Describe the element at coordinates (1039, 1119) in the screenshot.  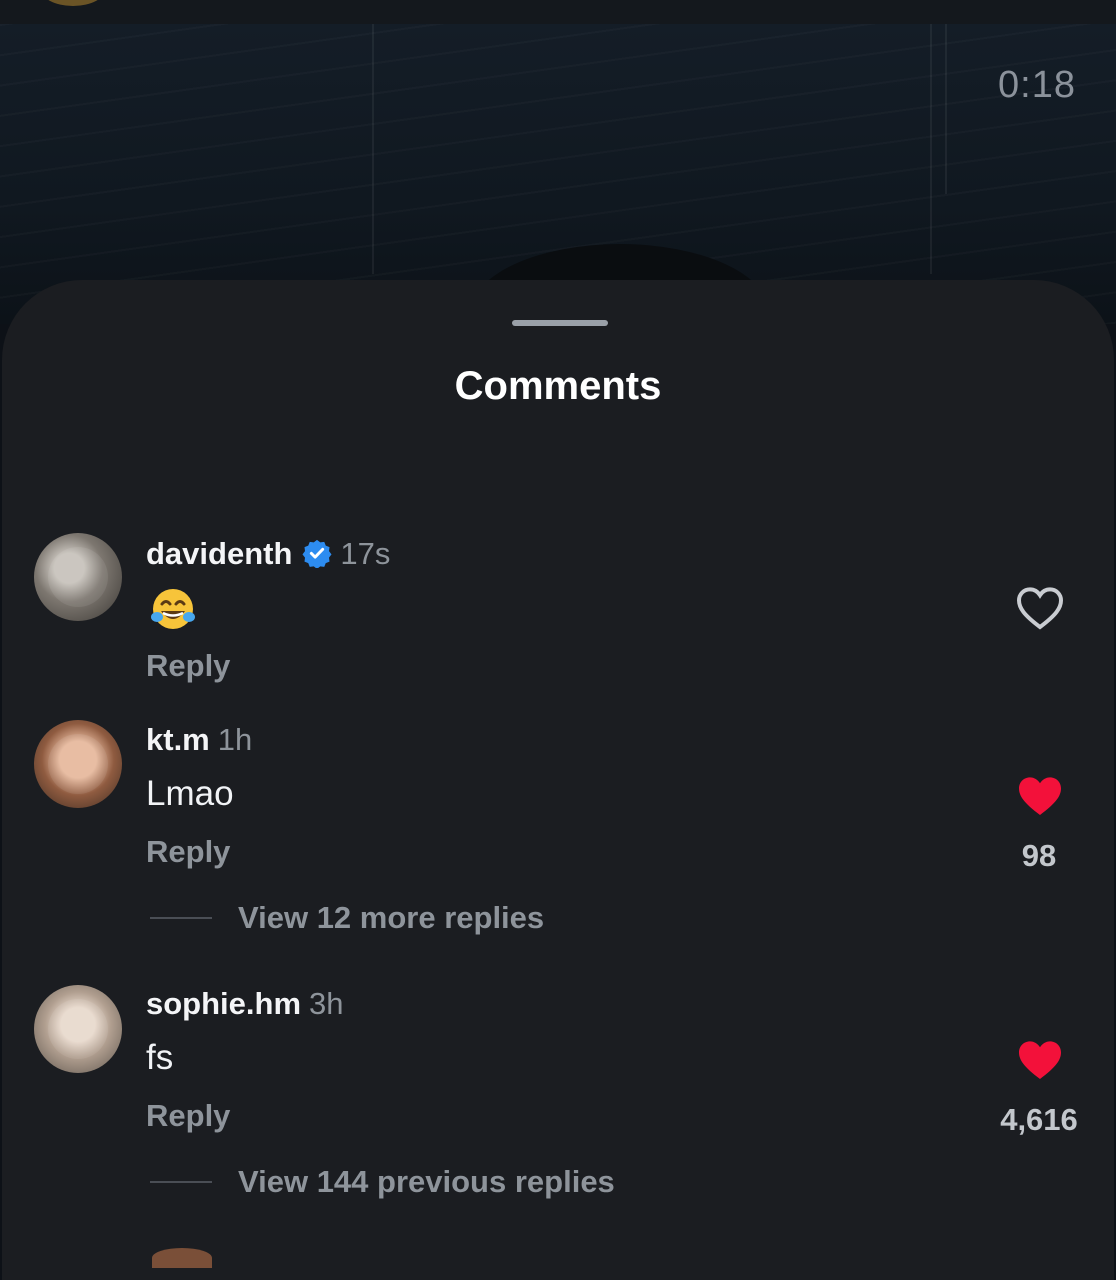
I see `like-count: 4,616` at that location.